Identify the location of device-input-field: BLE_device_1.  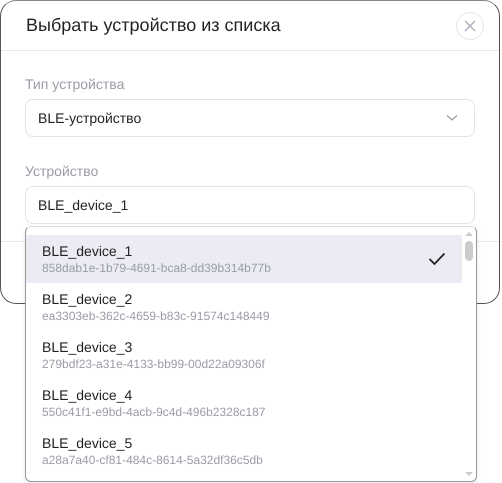
(250, 205).